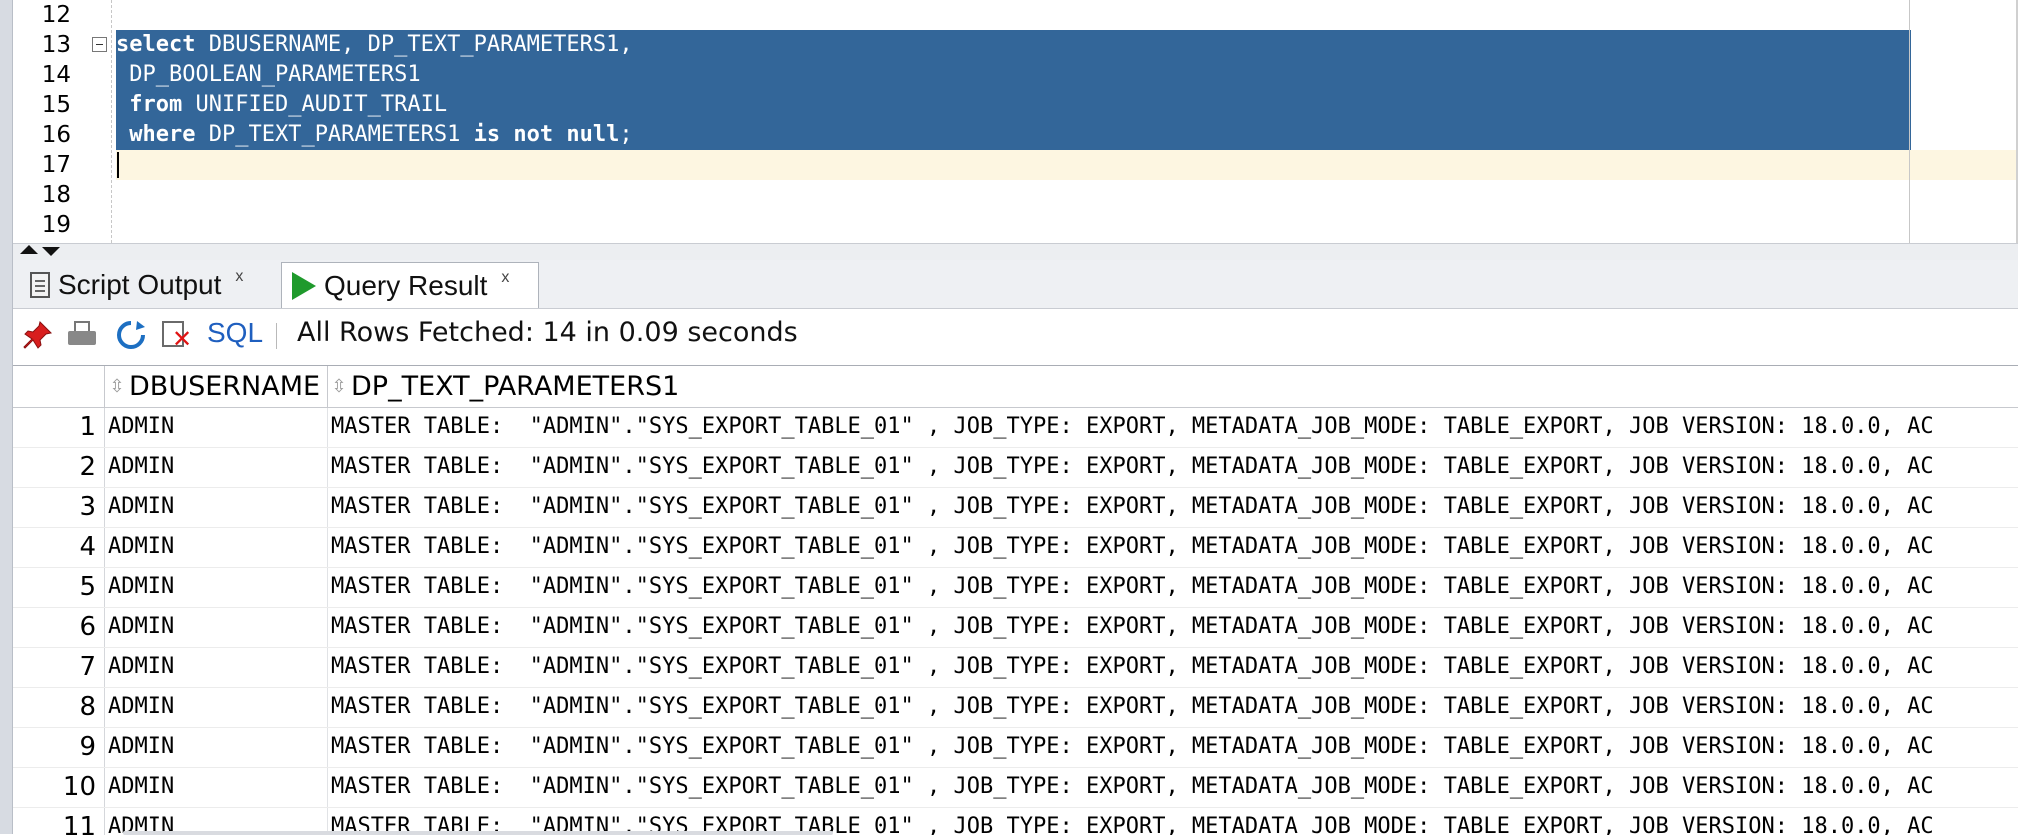 The image size is (2018, 835). What do you see at coordinates (374, 135) in the screenshot?
I see `code-line: where DP_TEXT_PARAMETERS1 is not null;` at bounding box center [374, 135].